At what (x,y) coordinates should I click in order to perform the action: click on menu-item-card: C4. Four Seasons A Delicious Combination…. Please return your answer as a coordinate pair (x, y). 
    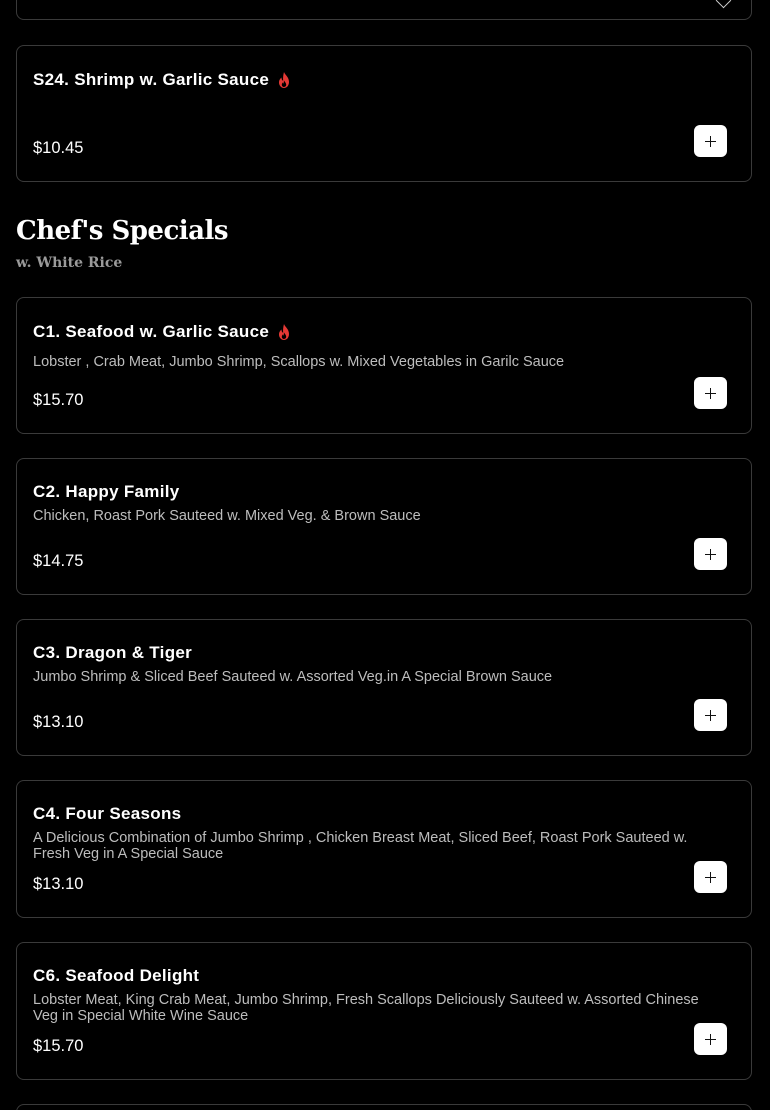
    Looking at the image, I should click on (384, 849).